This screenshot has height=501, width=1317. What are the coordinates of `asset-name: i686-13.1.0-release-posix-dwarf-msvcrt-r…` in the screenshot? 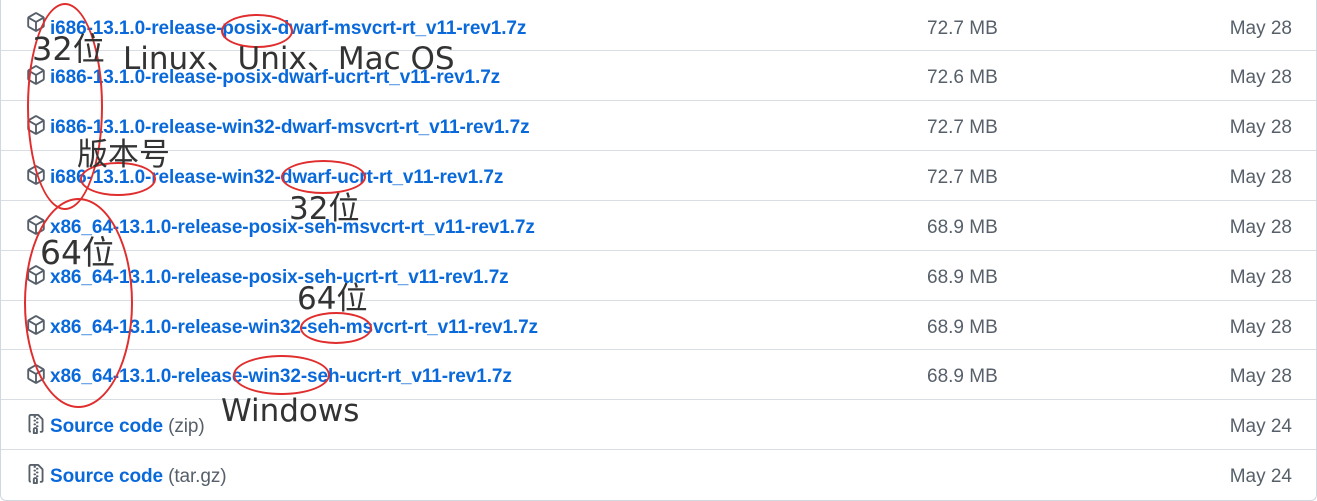 It's located at (288, 28).